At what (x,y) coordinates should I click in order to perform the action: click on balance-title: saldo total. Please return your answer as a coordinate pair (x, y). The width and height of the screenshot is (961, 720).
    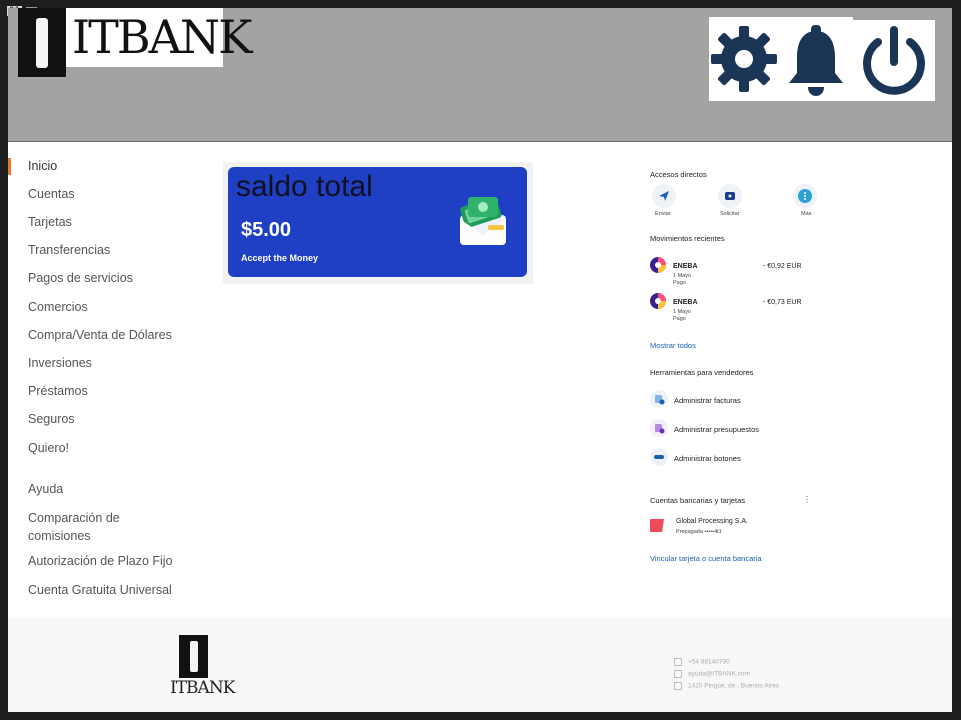
    Looking at the image, I should click on (304, 186).